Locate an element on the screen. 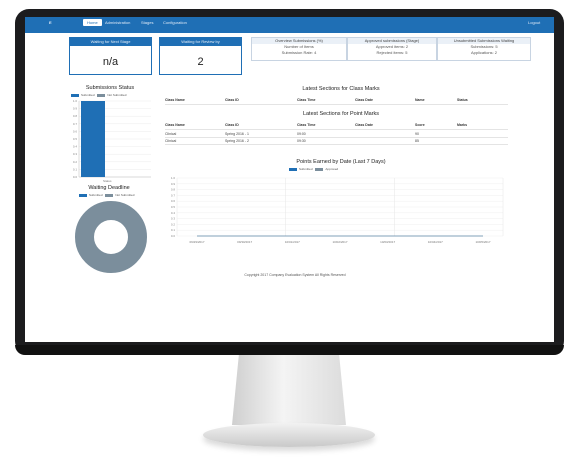  legend-label: Approved is located at coordinates (332, 169).